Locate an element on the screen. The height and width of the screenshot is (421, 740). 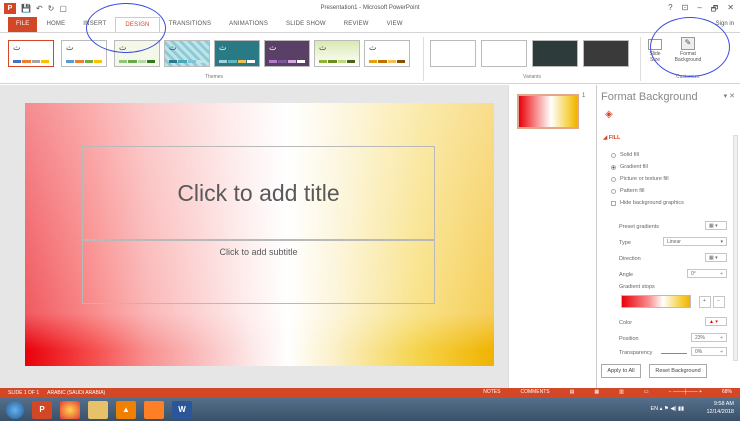
language-indicator: ARABIC (SAUDI ARABIA) is located at coordinates (76, 393).